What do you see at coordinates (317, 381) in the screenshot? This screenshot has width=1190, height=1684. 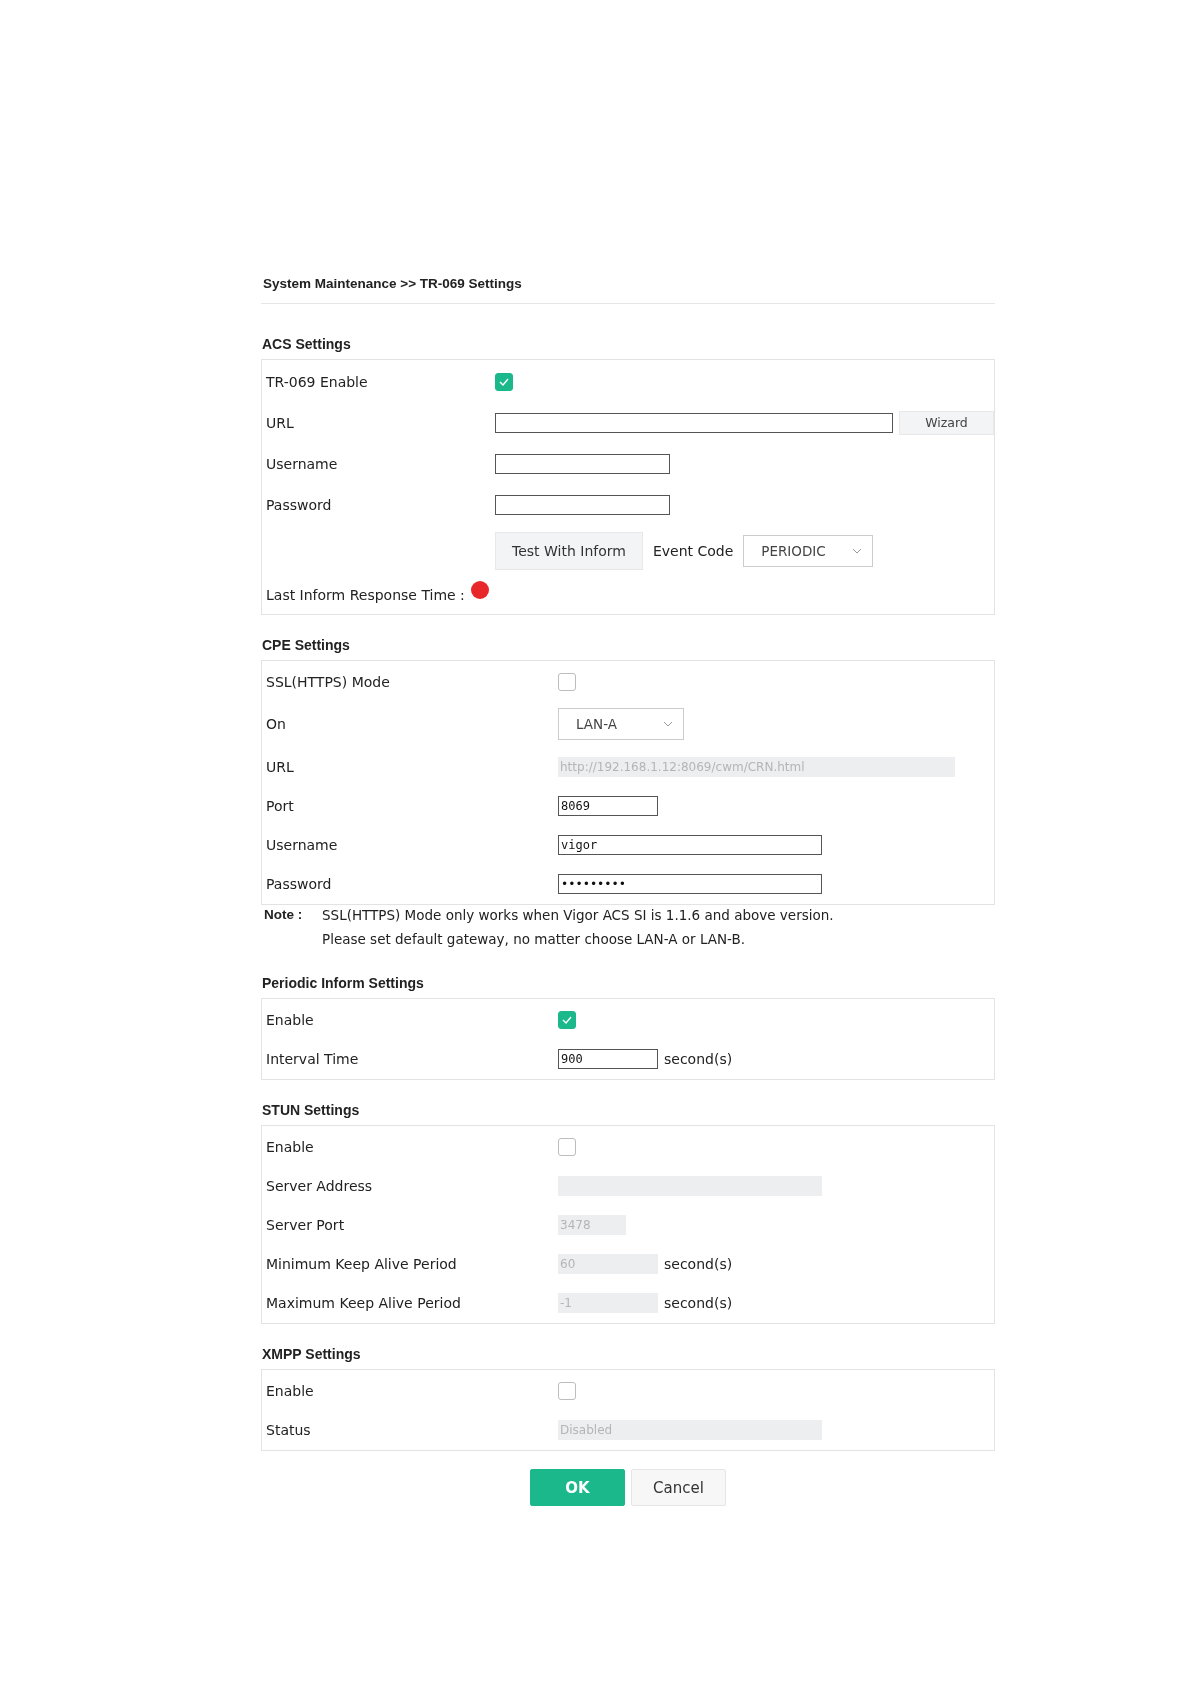 I see `field-label: TR-069 Enable` at bounding box center [317, 381].